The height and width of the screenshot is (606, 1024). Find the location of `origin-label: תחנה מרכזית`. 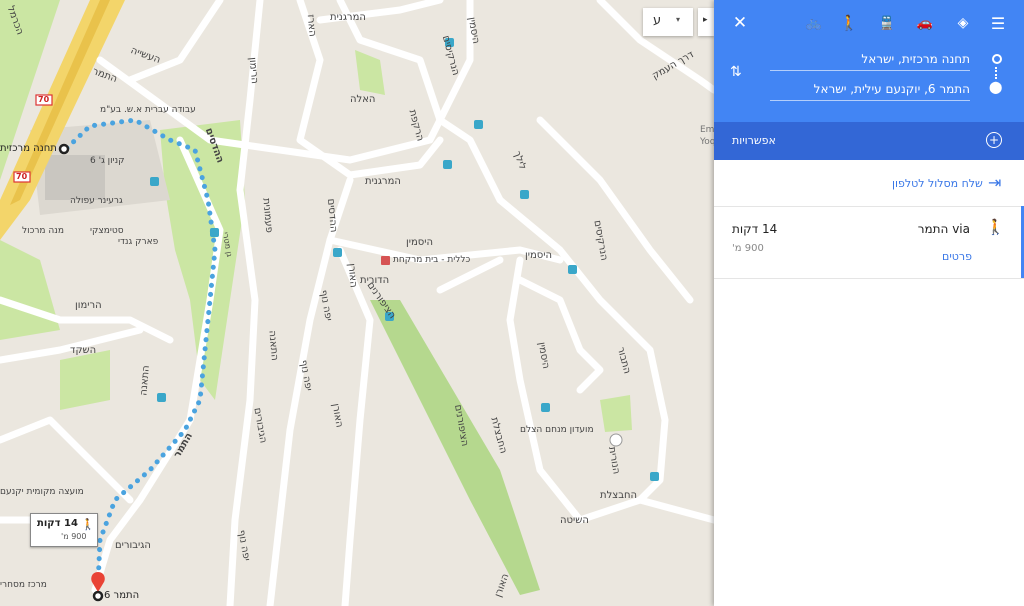

origin-label: תחנה מרכזית is located at coordinates (28, 148).